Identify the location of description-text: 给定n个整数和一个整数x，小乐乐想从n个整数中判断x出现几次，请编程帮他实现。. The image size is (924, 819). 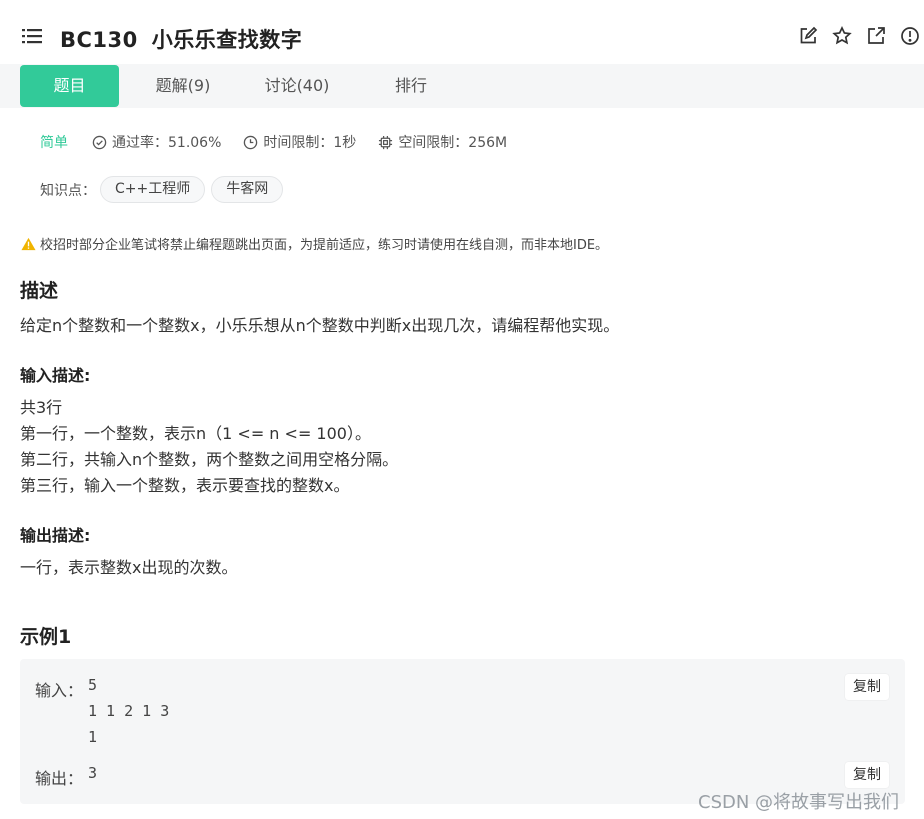
(320, 325).